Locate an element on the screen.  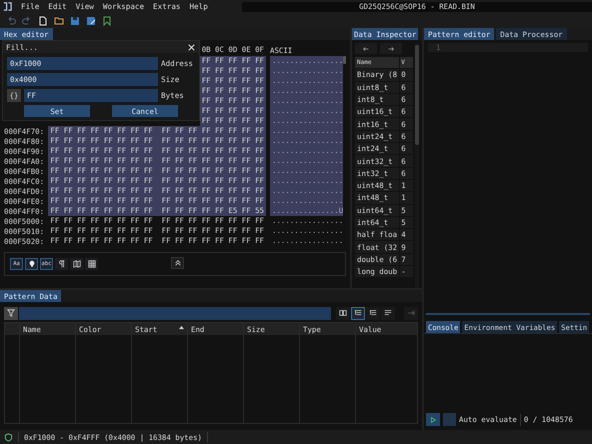
book-icon is located at coordinates (343, 313).